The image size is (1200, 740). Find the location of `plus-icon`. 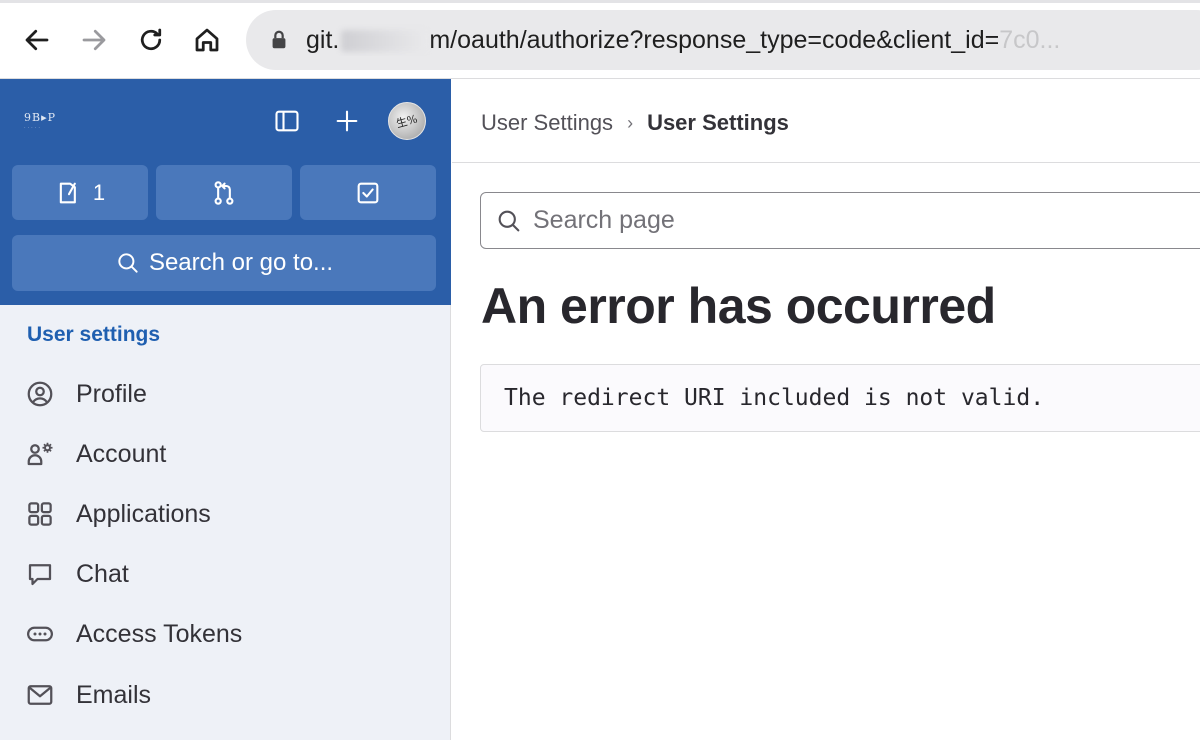

plus-icon is located at coordinates (347, 121).